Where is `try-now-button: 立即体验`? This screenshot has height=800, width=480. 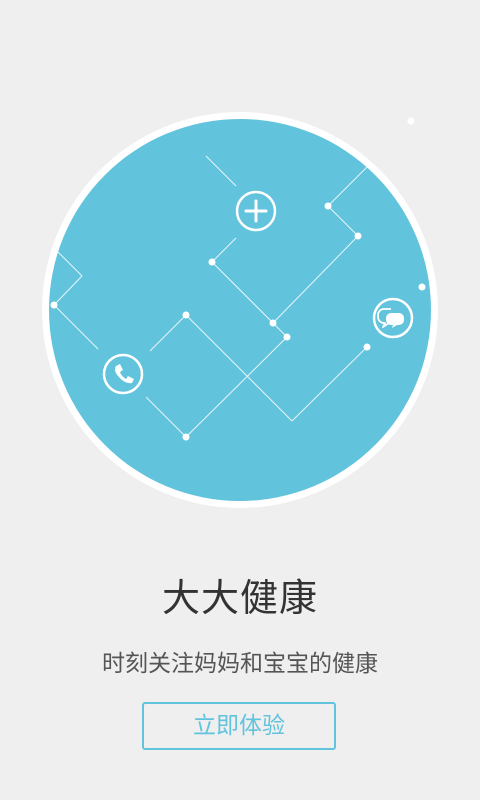 try-now-button: 立即体验 is located at coordinates (239, 726).